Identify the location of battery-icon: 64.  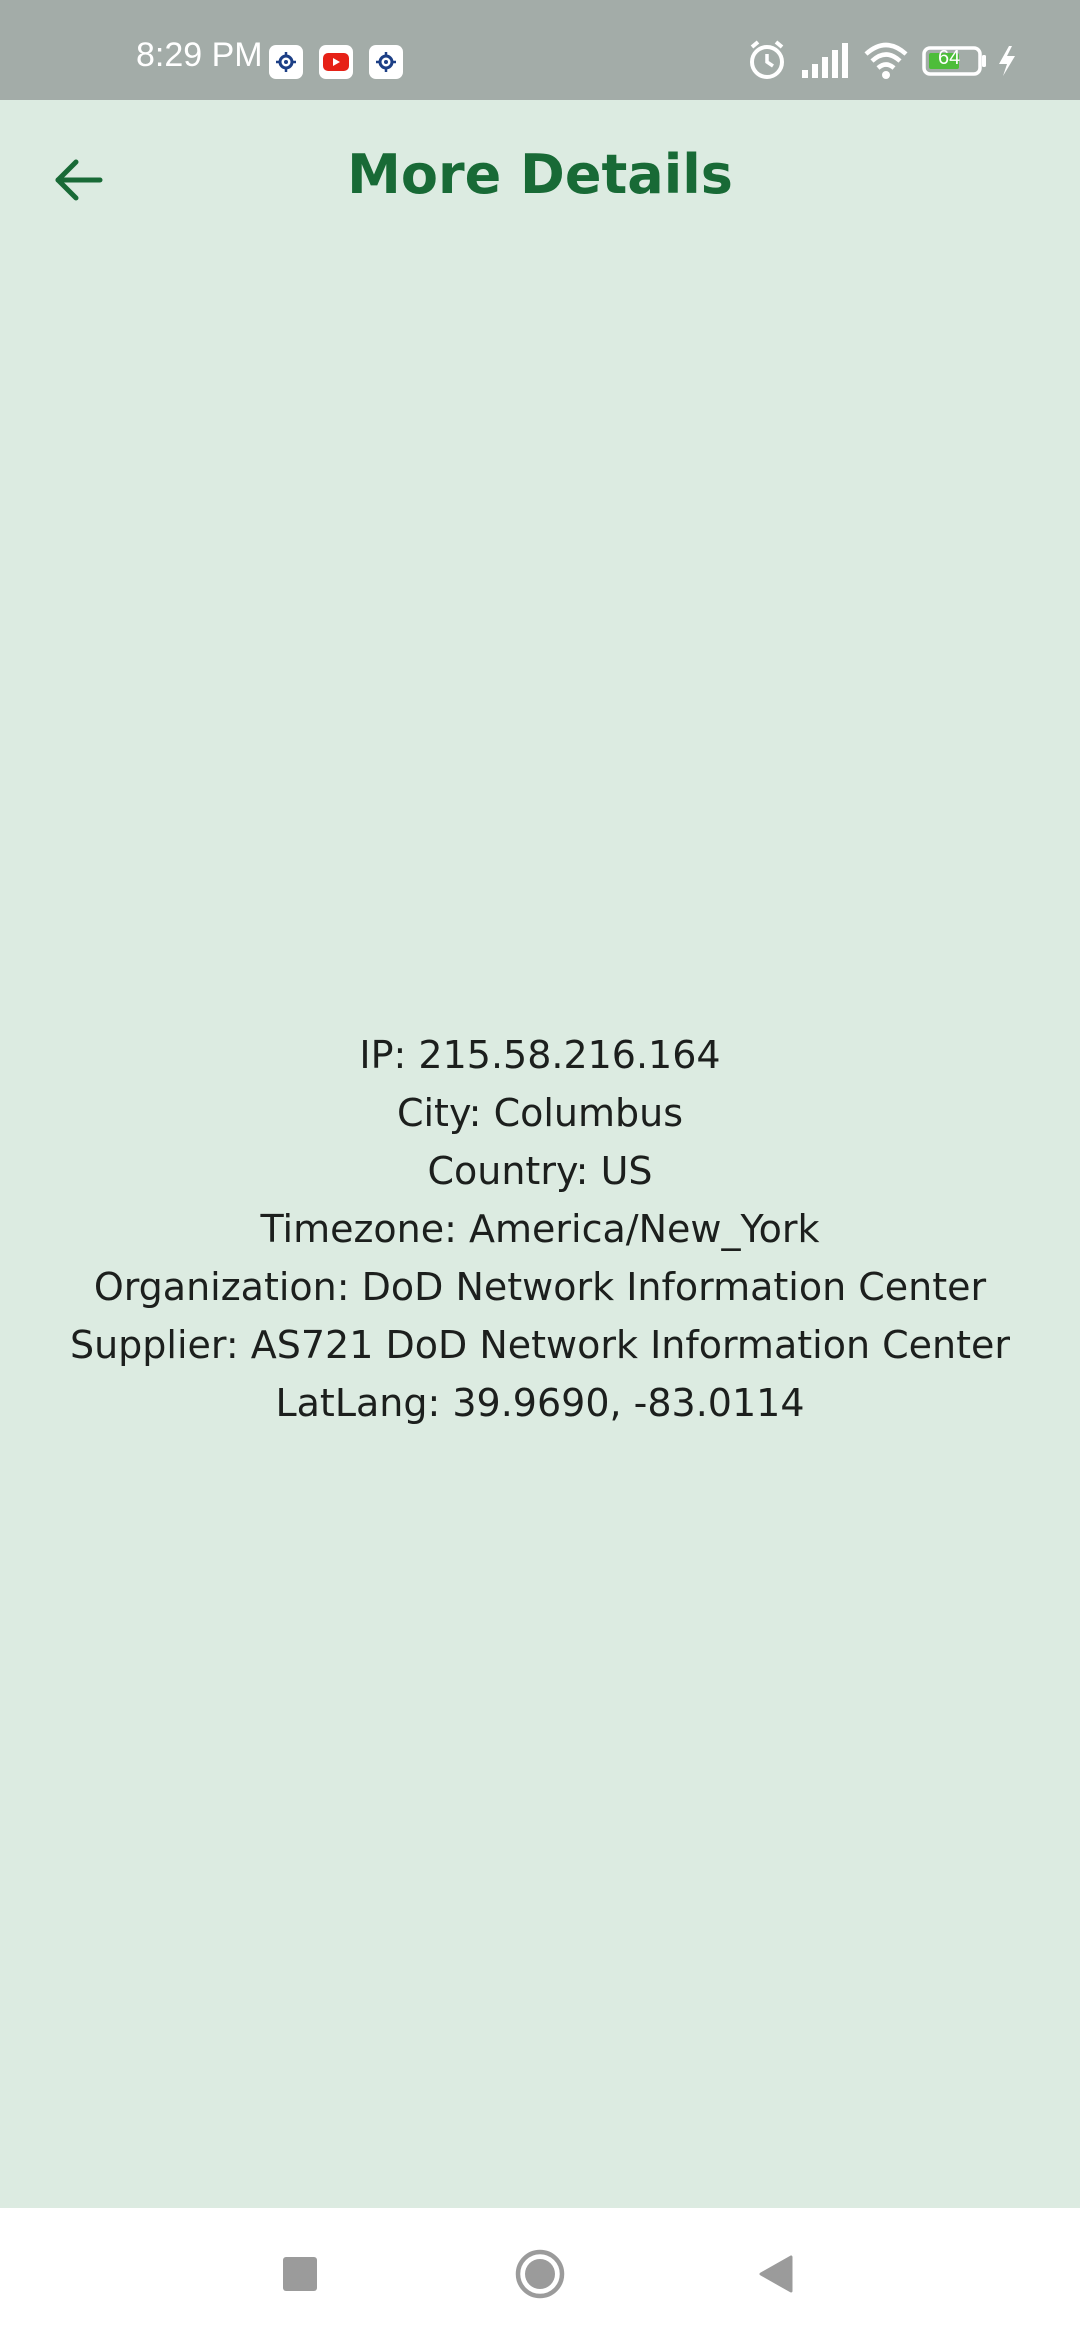
(955, 62).